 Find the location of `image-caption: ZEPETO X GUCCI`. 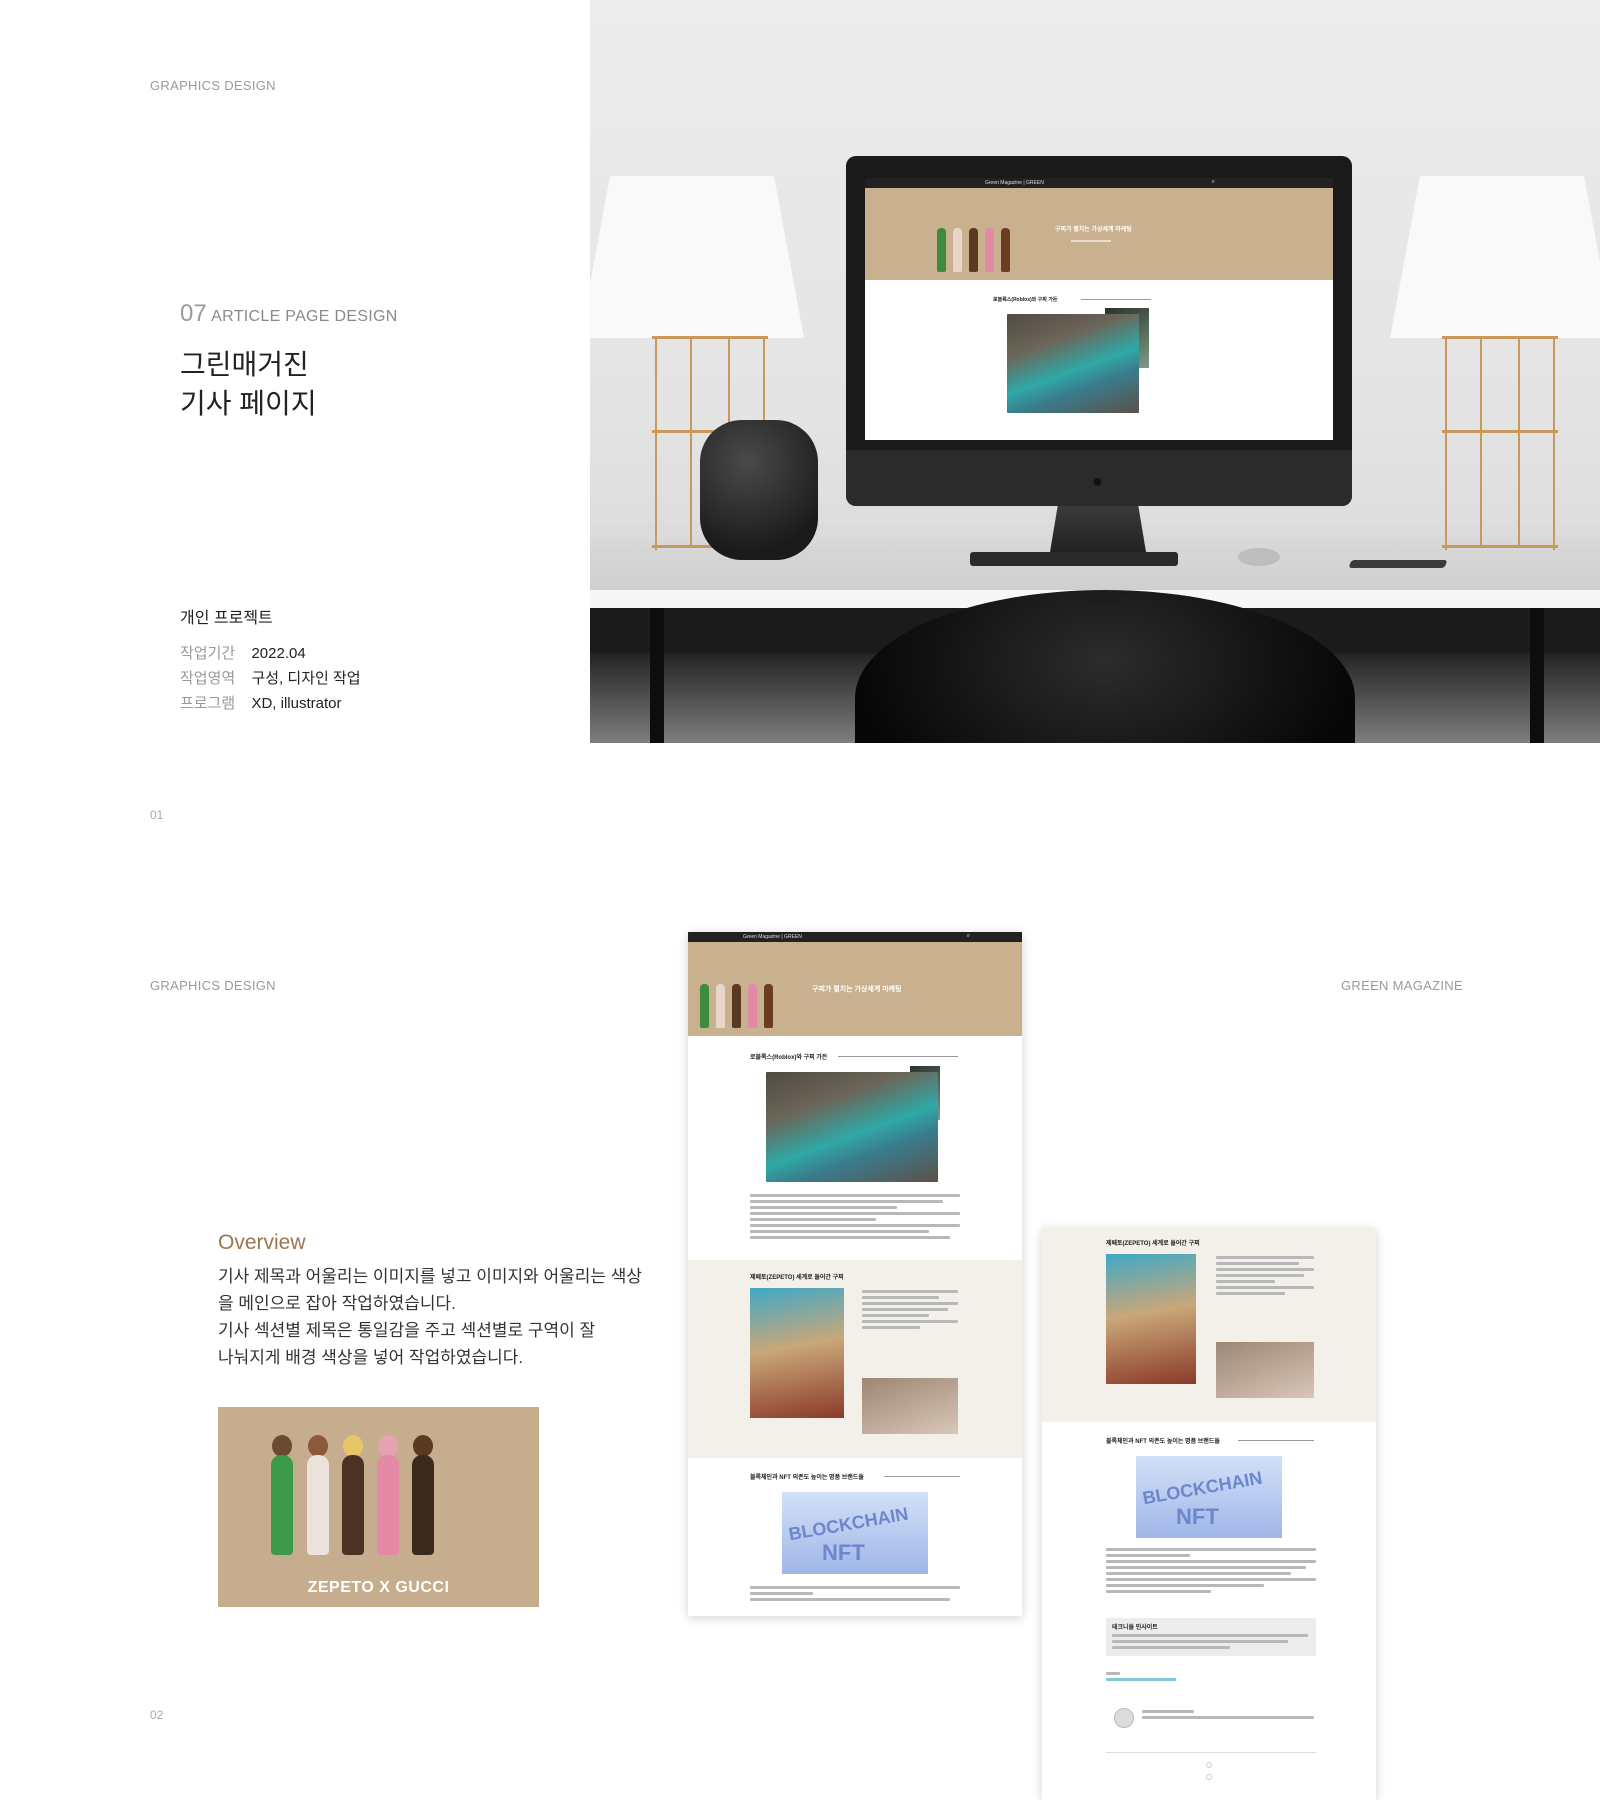

image-caption: ZEPETO X GUCCI is located at coordinates (378, 1587).